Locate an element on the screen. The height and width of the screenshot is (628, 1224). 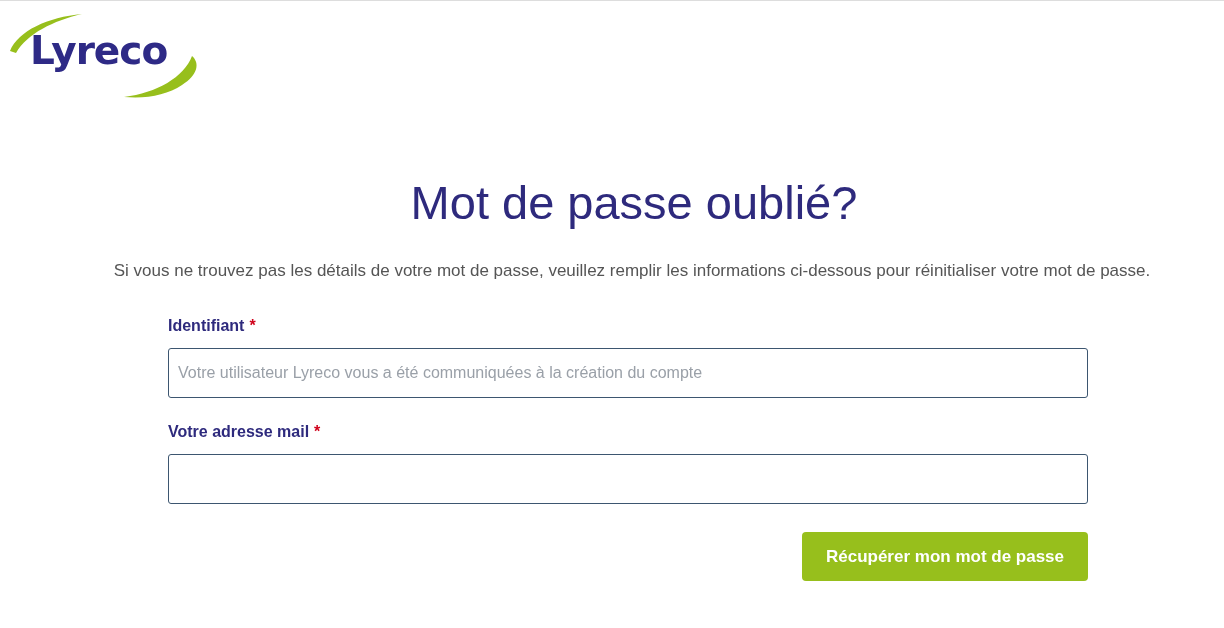
input-field: Votre utilisateur Lyreco vous a été communiquées à la création du compte is located at coordinates (628, 373).